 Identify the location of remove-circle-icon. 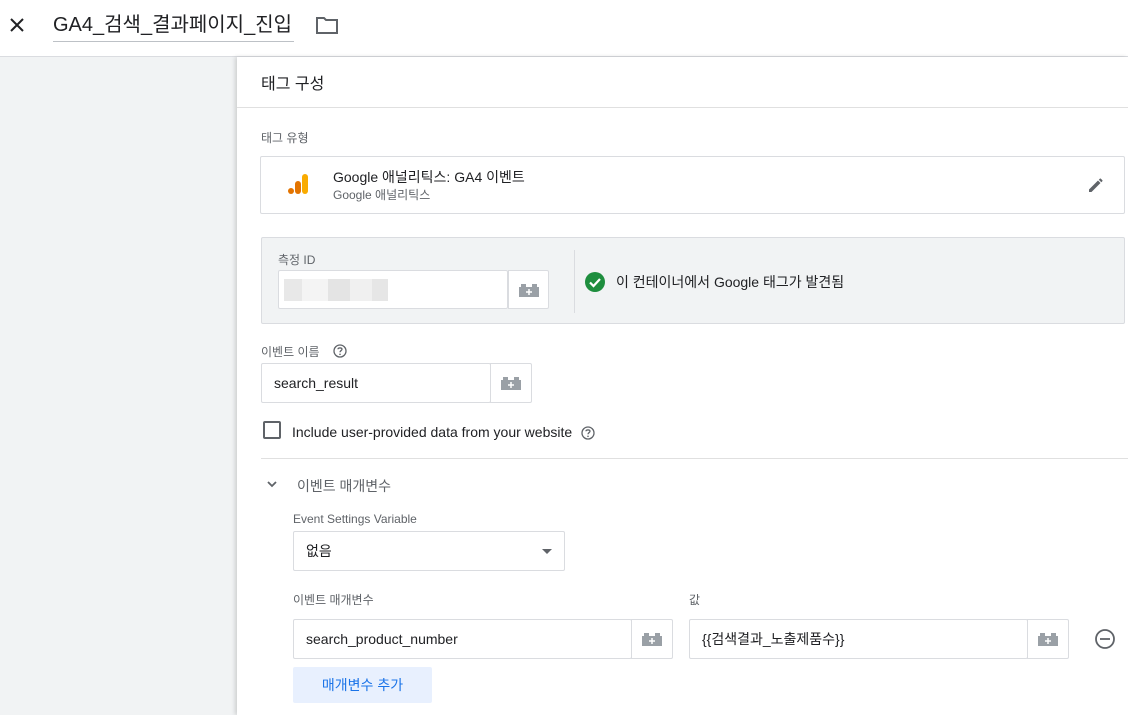
(1105, 639).